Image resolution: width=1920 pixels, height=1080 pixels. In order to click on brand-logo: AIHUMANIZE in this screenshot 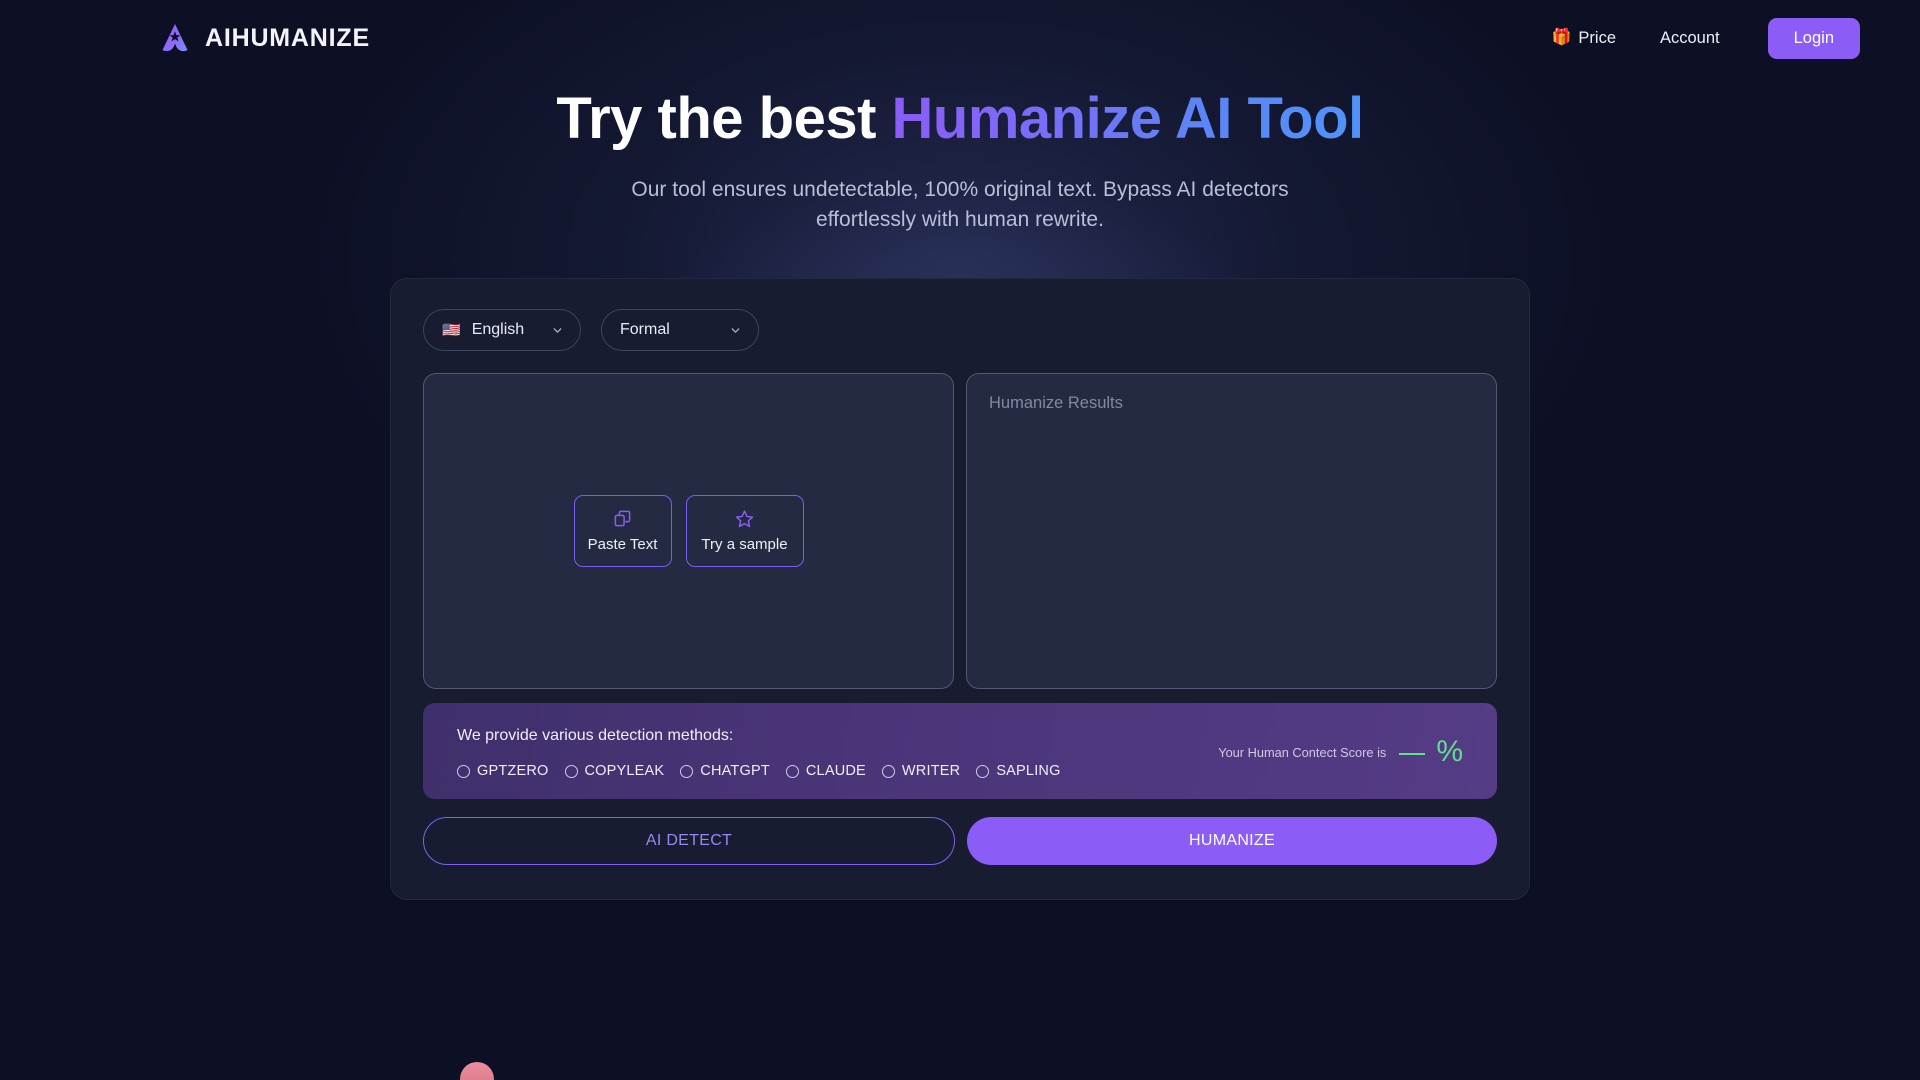, I will do `click(264, 38)`.